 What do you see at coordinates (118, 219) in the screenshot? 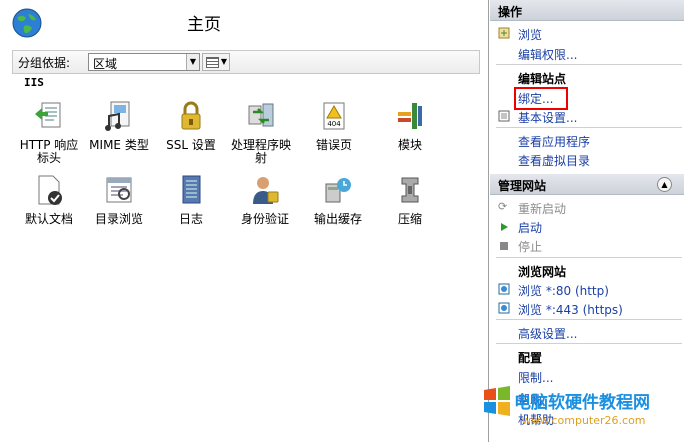
I see `feature-label: 目录浏览` at bounding box center [118, 219].